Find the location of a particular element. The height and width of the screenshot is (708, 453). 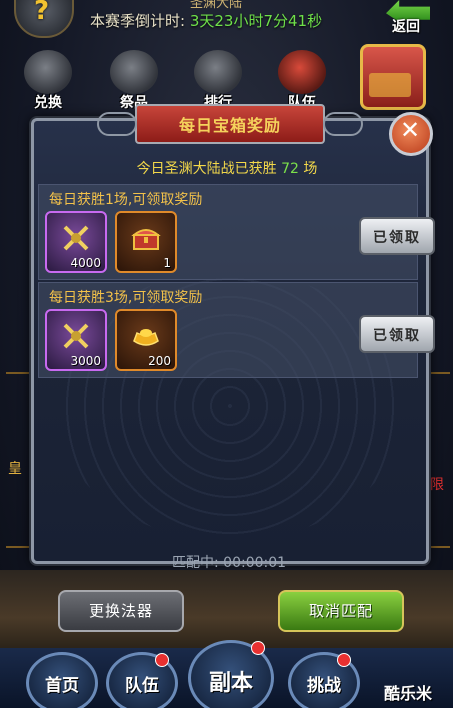

countdown-value: 3天23小时7分41秒 is located at coordinates (256, 21).